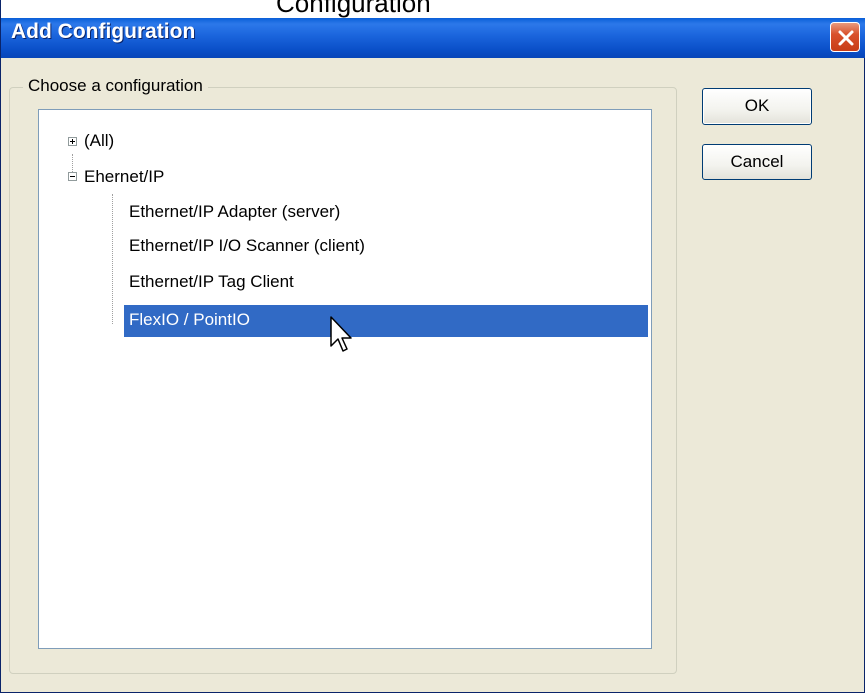  I want to click on tree-item-flexio-pointio: FlexIO / PointIO, so click(386, 321).